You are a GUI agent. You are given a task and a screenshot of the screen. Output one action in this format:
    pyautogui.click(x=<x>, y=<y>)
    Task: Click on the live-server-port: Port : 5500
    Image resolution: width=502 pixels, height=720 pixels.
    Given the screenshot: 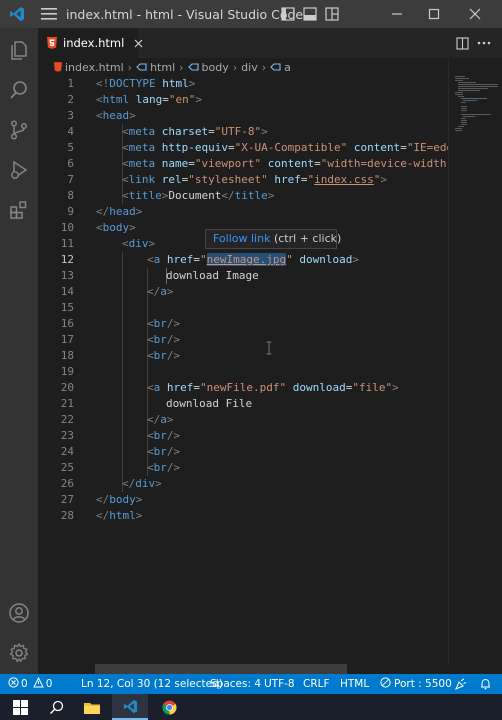 What is the action you would take?
    pyautogui.click(x=416, y=684)
    